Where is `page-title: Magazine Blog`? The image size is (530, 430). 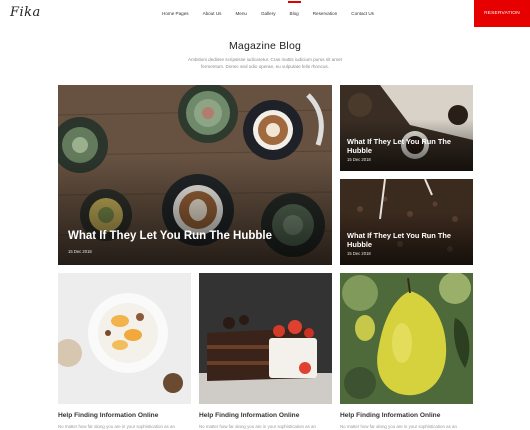
page-title: Magazine Blog is located at coordinates (265, 46).